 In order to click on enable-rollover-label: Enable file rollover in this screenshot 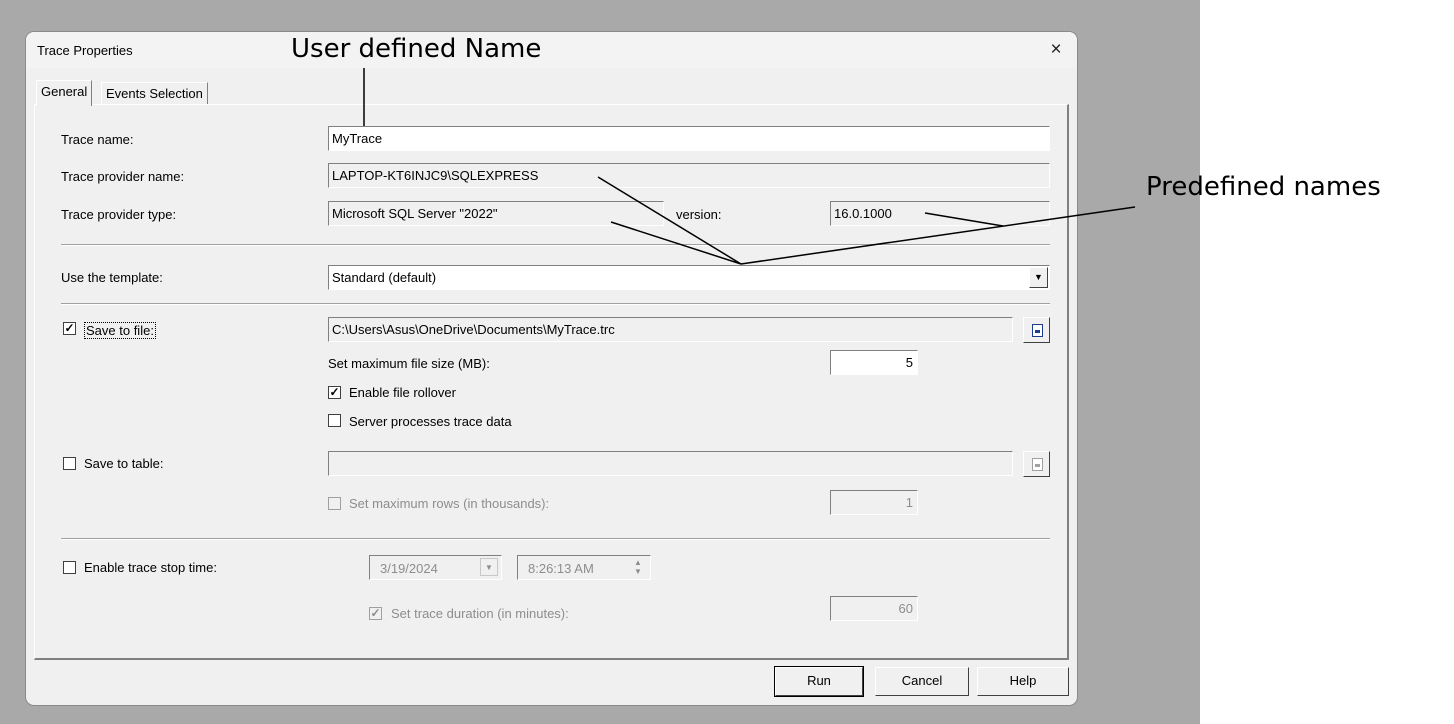, I will do `click(402, 392)`.